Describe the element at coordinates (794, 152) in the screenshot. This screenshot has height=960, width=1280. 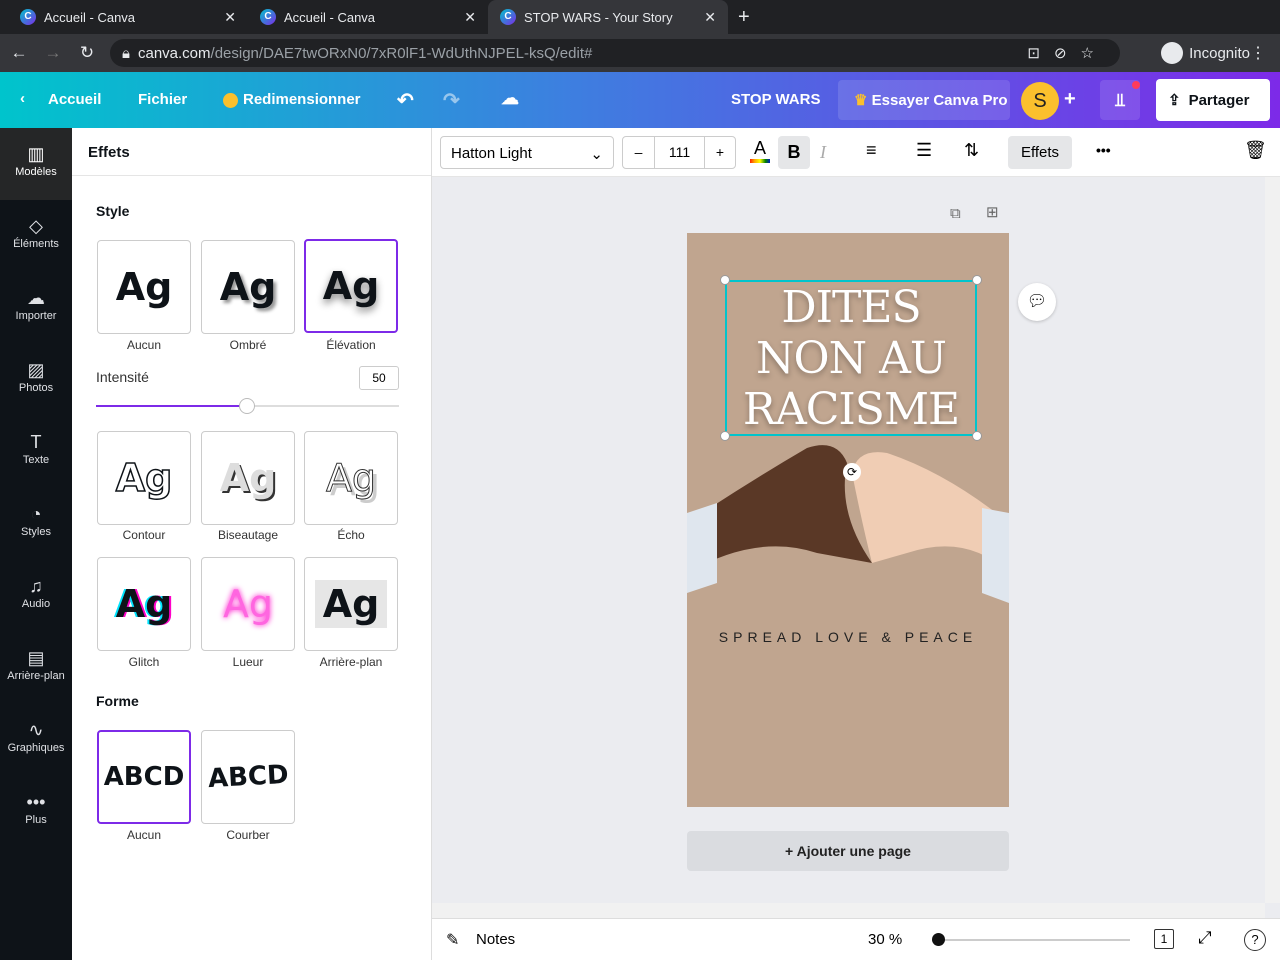
I see `bold-button: B` at that location.